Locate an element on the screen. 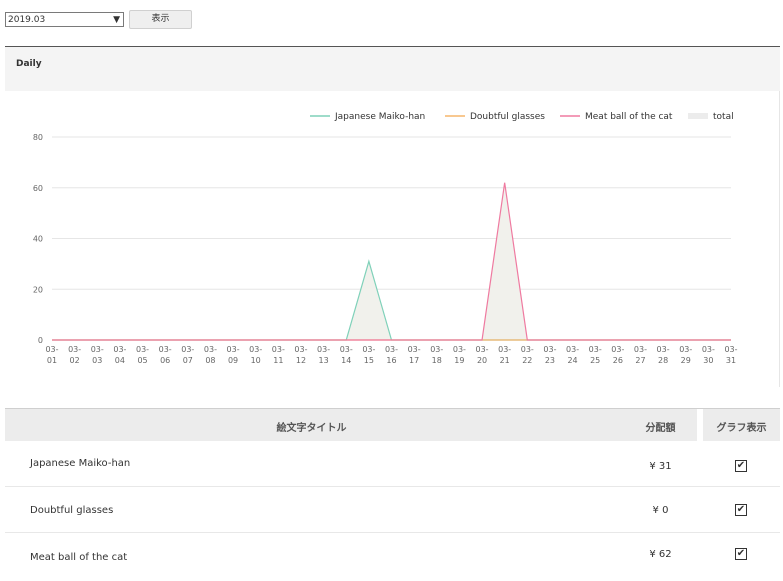 This screenshot has width=783, height=581. legend-label: Doubtful glasses is located at coordinates (507, 117).